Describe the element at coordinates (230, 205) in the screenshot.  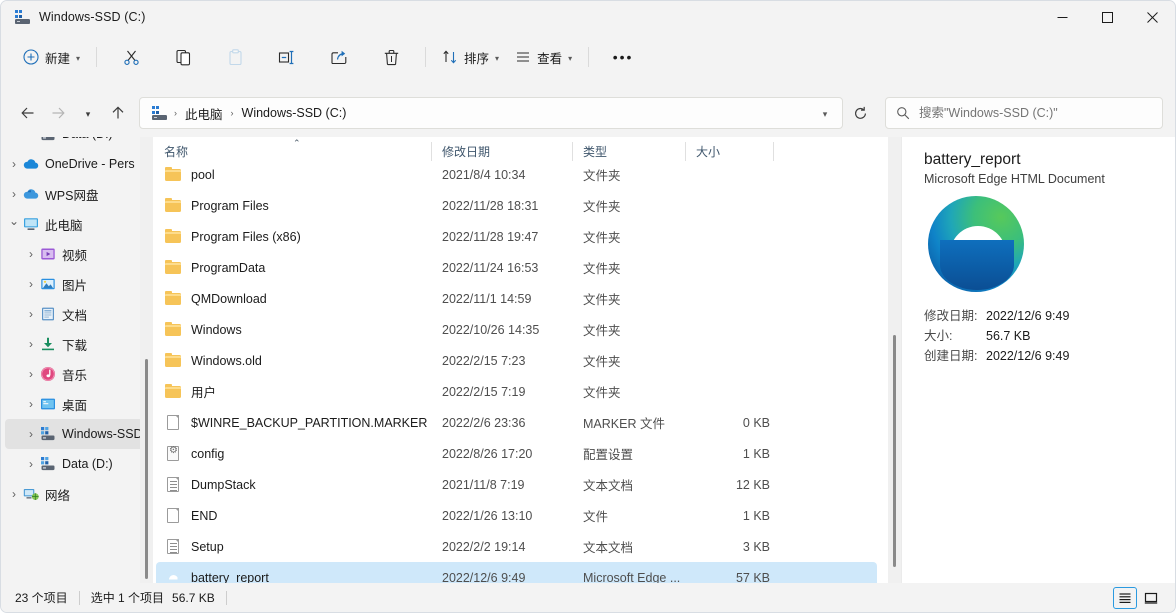
I see `file-name: Program Files` at that location.